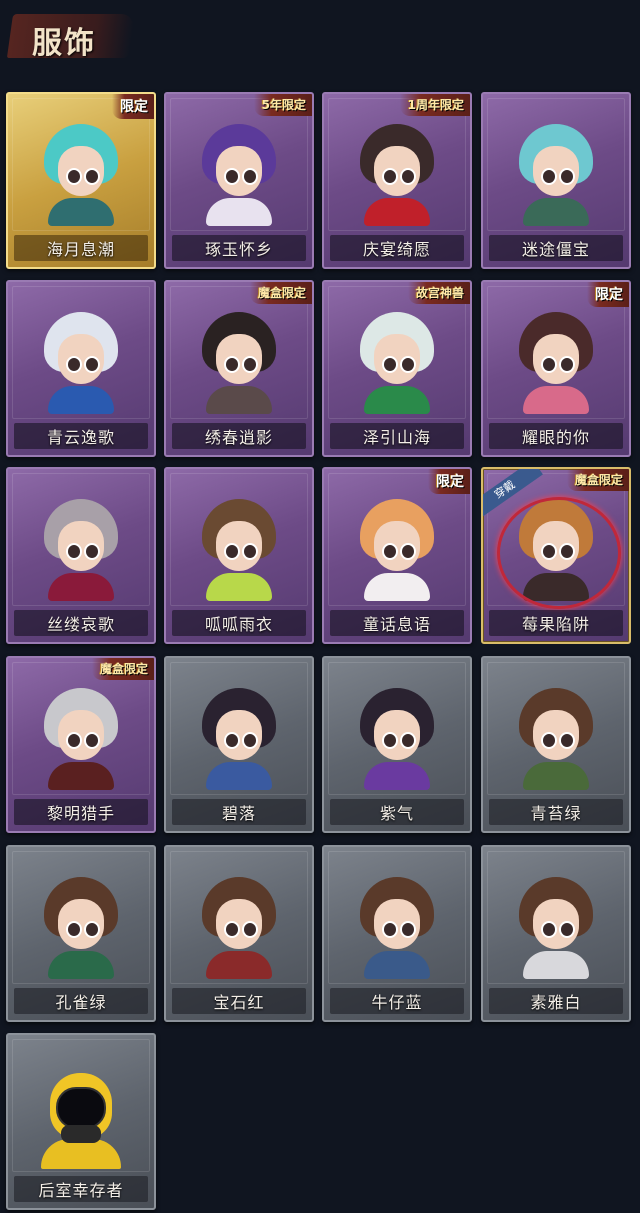  What do you see at coordinates (555, 624) in the screenshot?
I see `outfit-name: 莓果陷阱` at bounding box center [555, 624].